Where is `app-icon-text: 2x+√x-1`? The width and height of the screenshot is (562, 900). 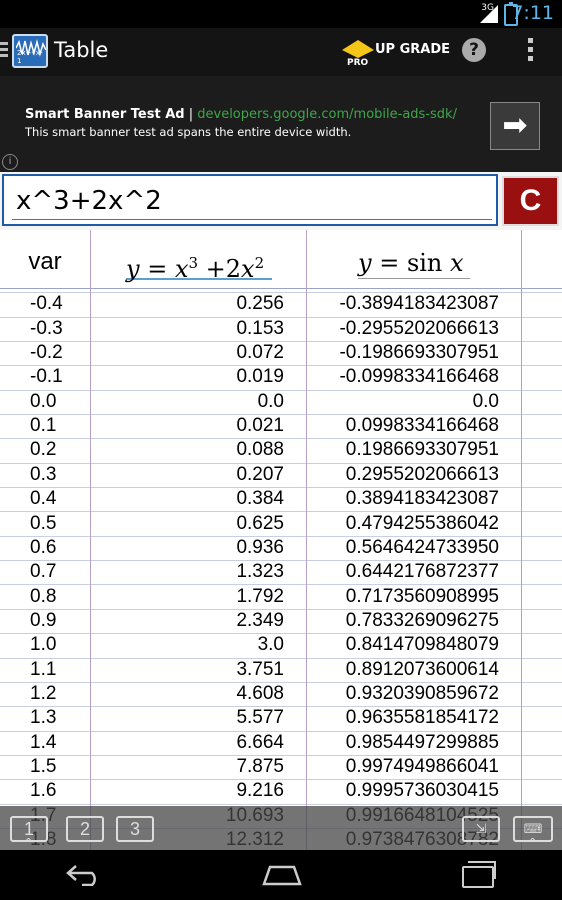 app-icon-text: 2x+√x-1 is located at coordinates (30, 57).